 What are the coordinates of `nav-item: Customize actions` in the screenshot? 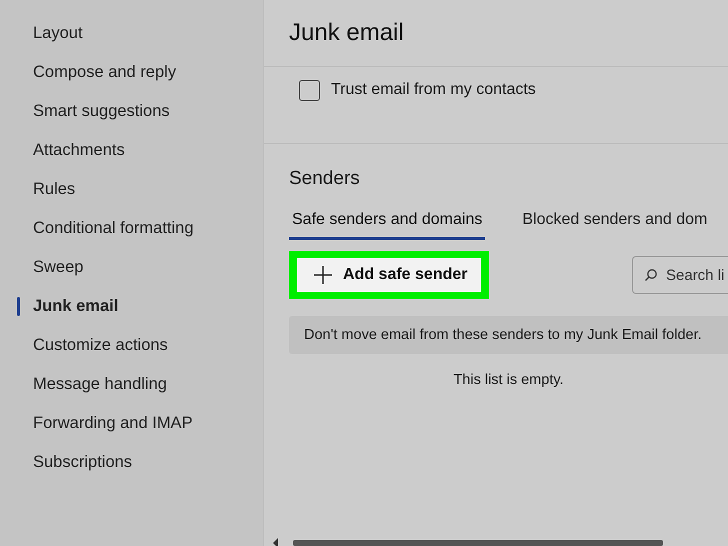 It's located at (100, 345).